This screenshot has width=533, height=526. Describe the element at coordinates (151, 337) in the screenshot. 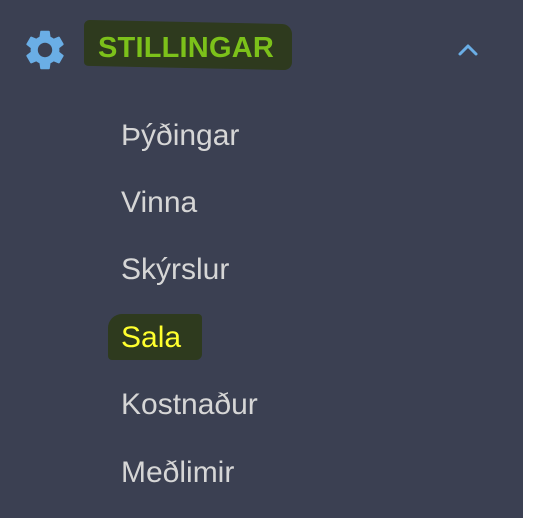

I see `menu-item-label: Sala` at that location.